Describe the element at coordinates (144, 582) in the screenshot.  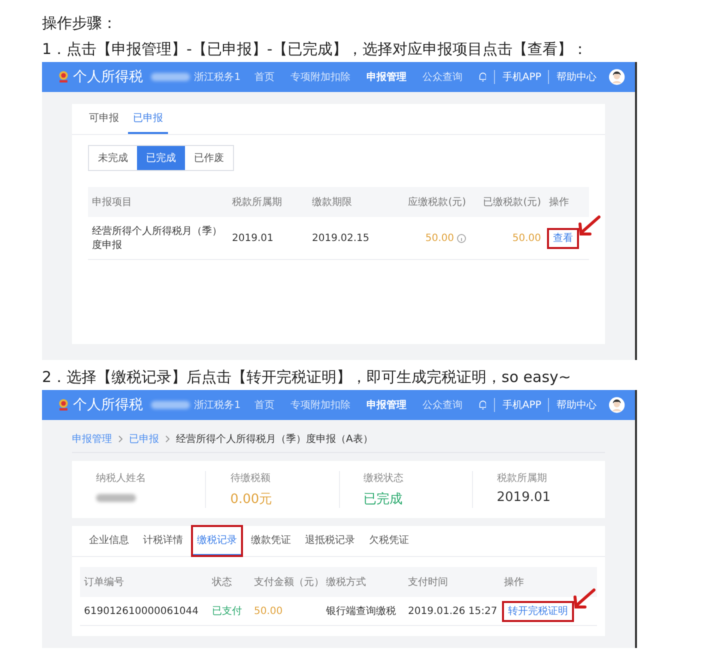
I see `column-header: 订单编号` at that location.